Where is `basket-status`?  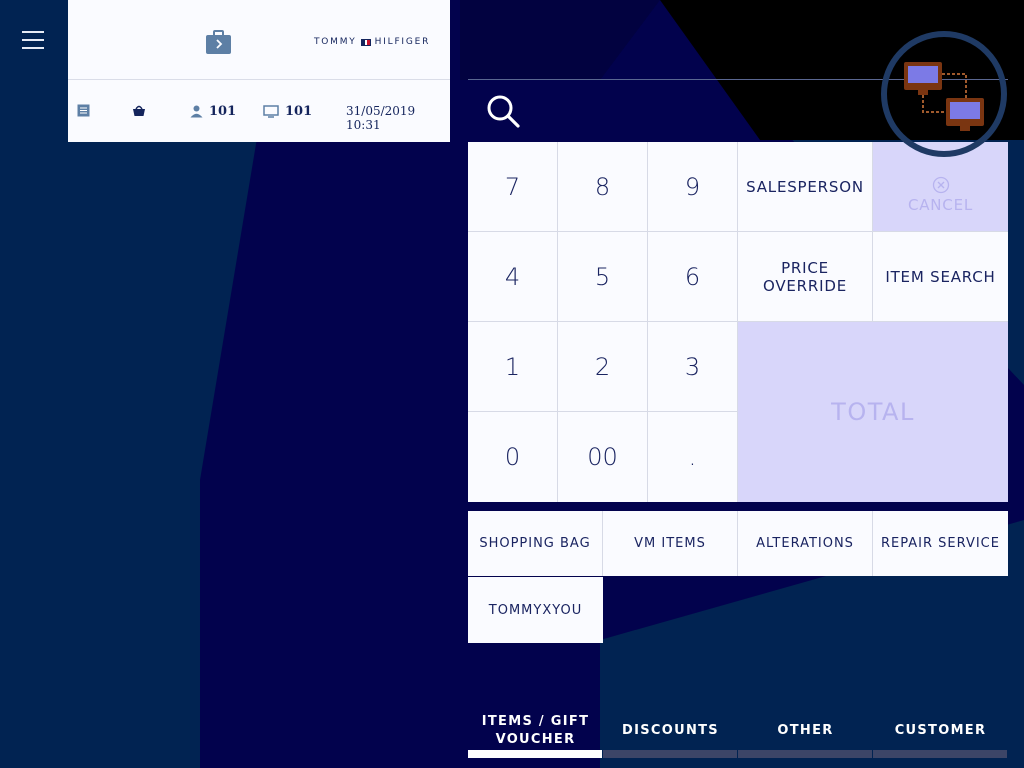
basket-status is located at coordinates (139, 110).